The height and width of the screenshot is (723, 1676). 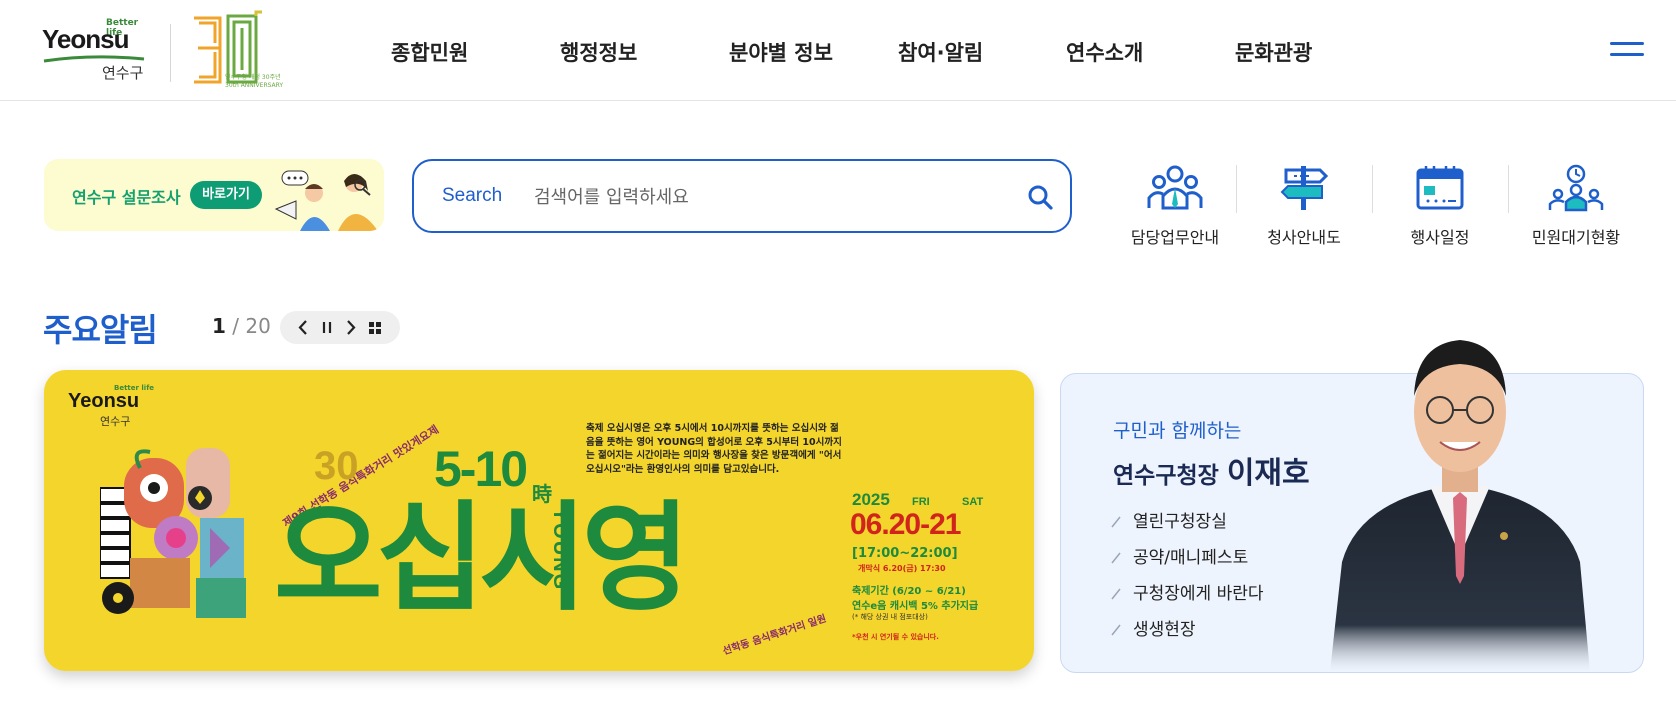 I want to click on quick-link-label: 담당업무안내, so click(x=1175, y=237).